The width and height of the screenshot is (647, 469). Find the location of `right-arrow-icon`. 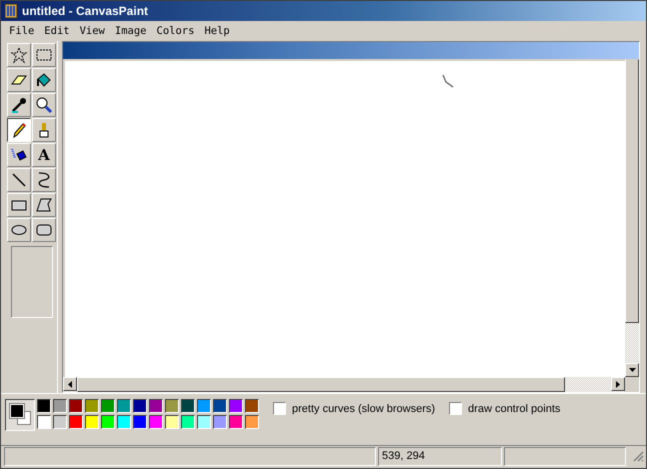

right-arrow-icon is located at coordinates (618, 384).